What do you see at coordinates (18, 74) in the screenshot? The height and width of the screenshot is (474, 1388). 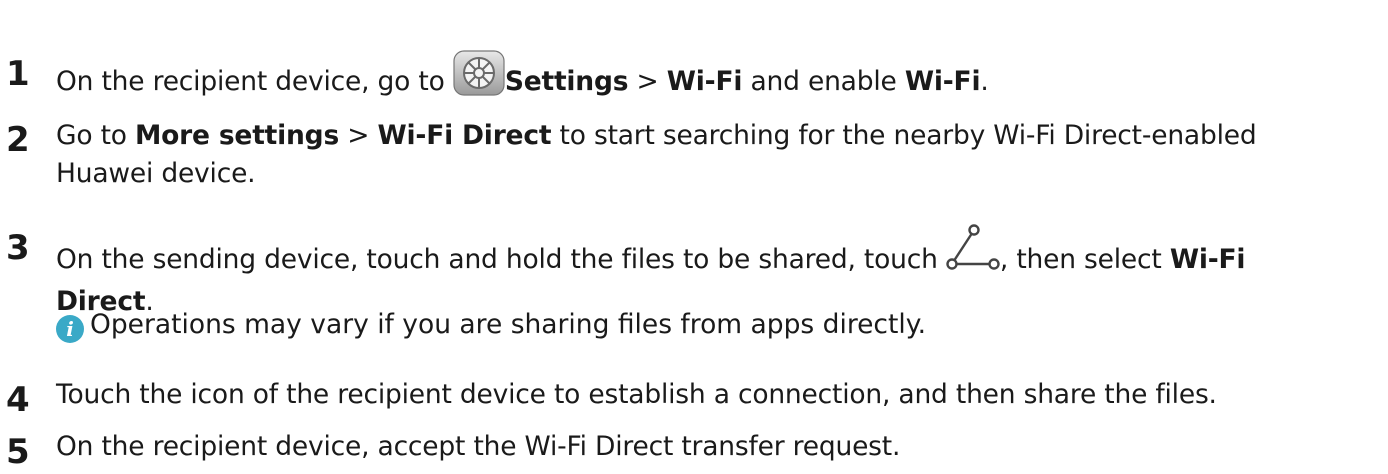 I see `step-number: 1` at bounding box center [18, 74].